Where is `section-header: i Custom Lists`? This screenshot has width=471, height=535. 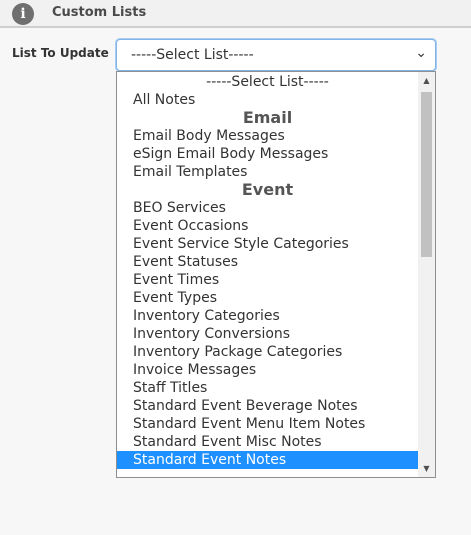 section-header: i Custom Lists is located at coordinates (235, 14).